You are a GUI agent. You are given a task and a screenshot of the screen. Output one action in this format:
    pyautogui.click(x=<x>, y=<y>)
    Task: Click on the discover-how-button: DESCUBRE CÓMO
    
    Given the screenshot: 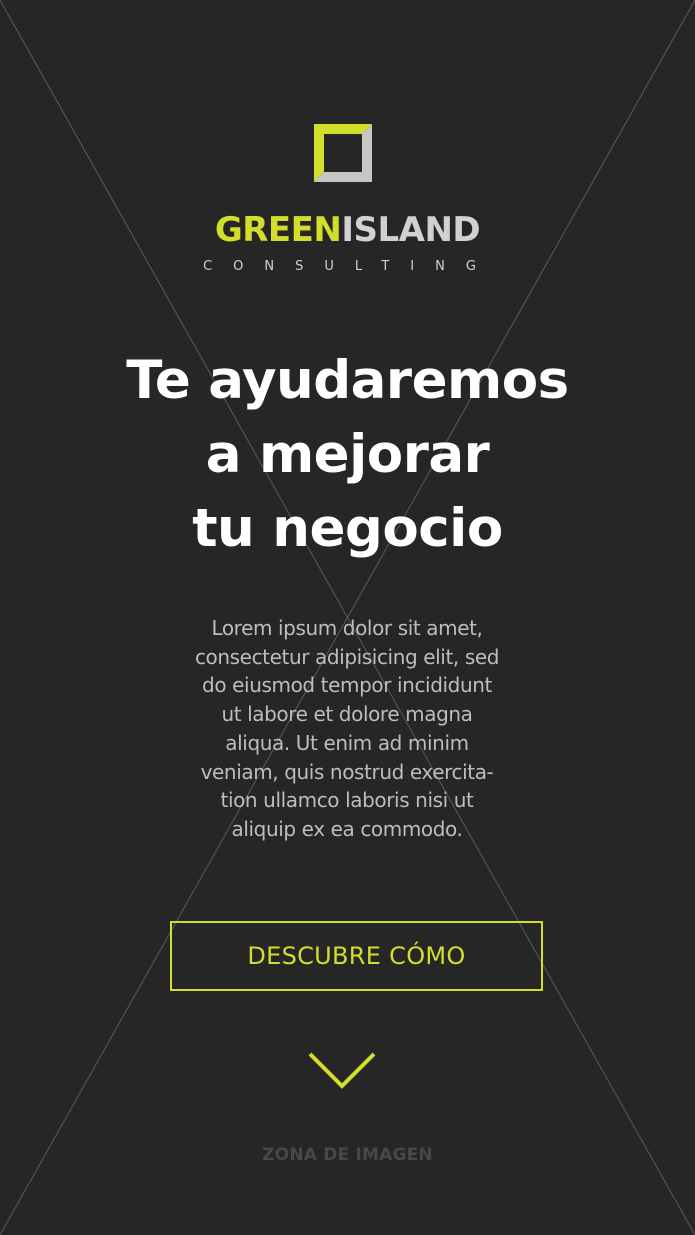 What is the action you would take?
    pyautogui.click(x=356, y=956)
    